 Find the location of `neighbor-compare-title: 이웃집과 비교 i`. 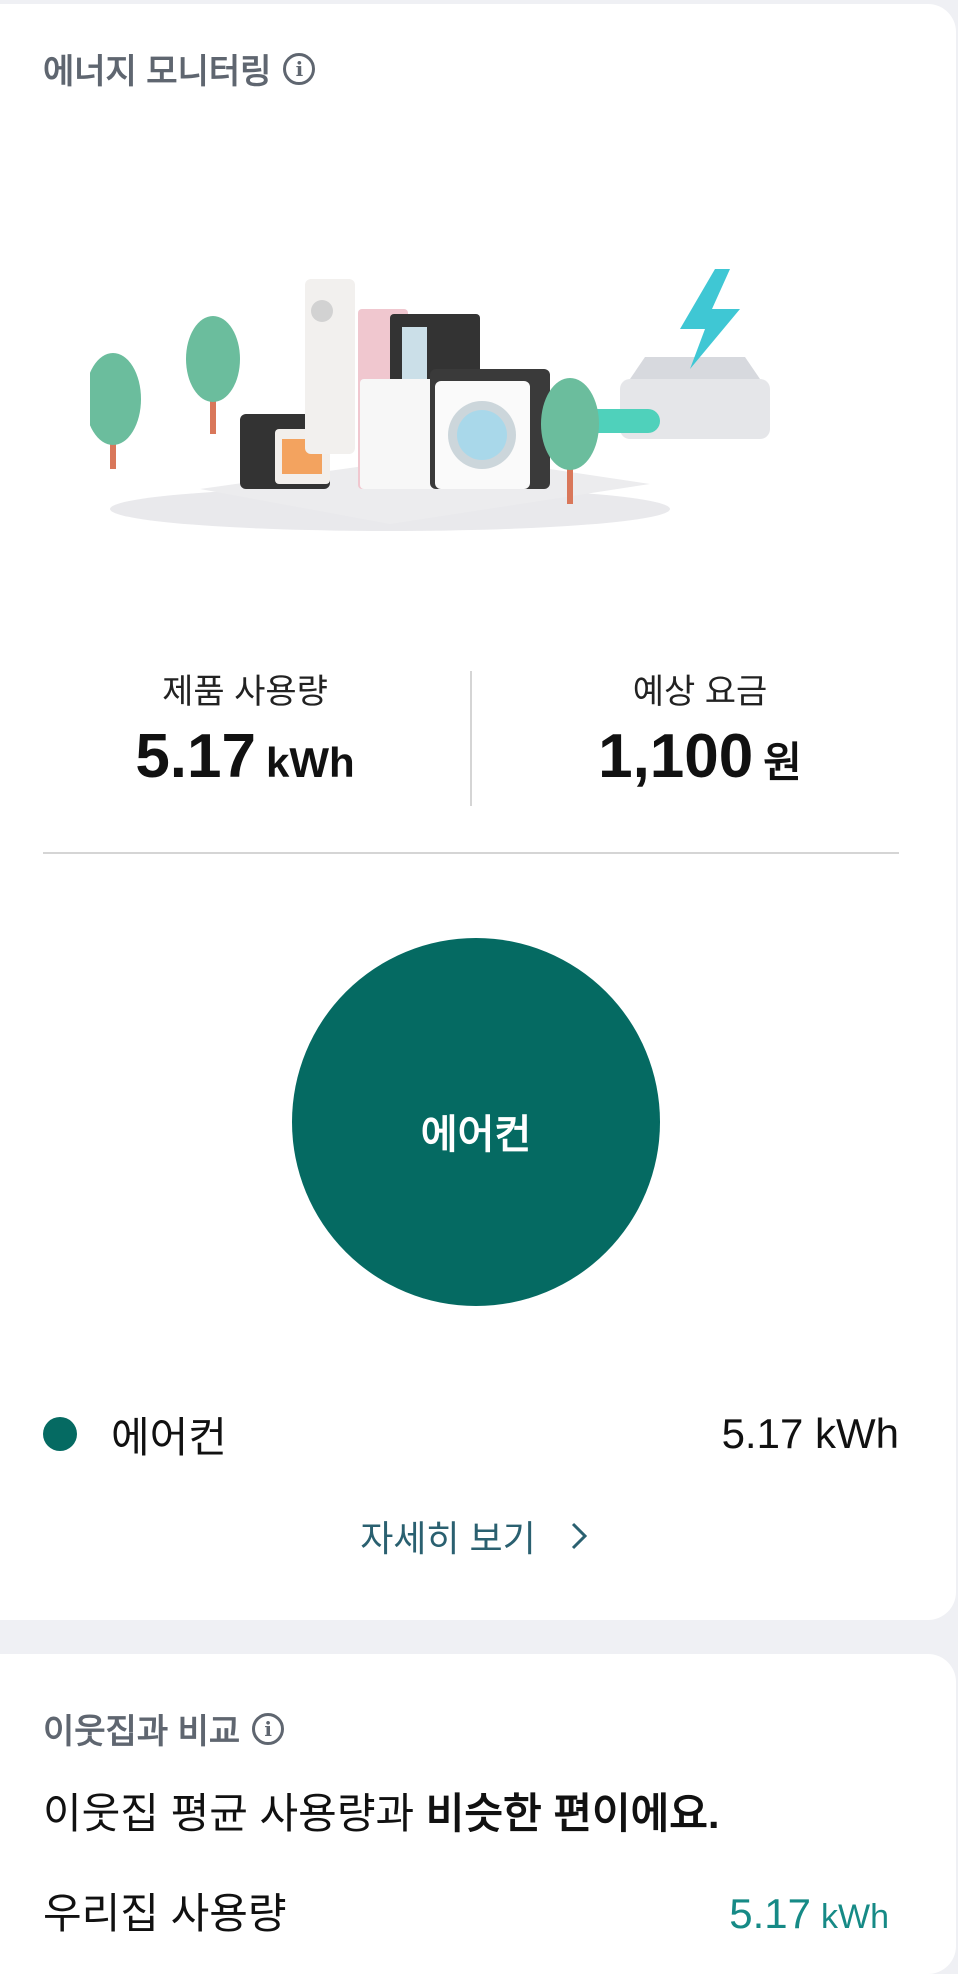

neighbor-compare-title: 이웃집과 비교 i is located at coordinates (164, 1728).